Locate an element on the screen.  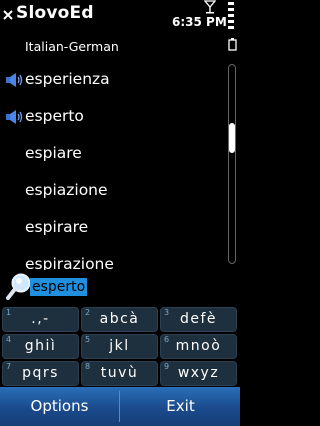
word-label: espirare is located at coordinates (57, 227).